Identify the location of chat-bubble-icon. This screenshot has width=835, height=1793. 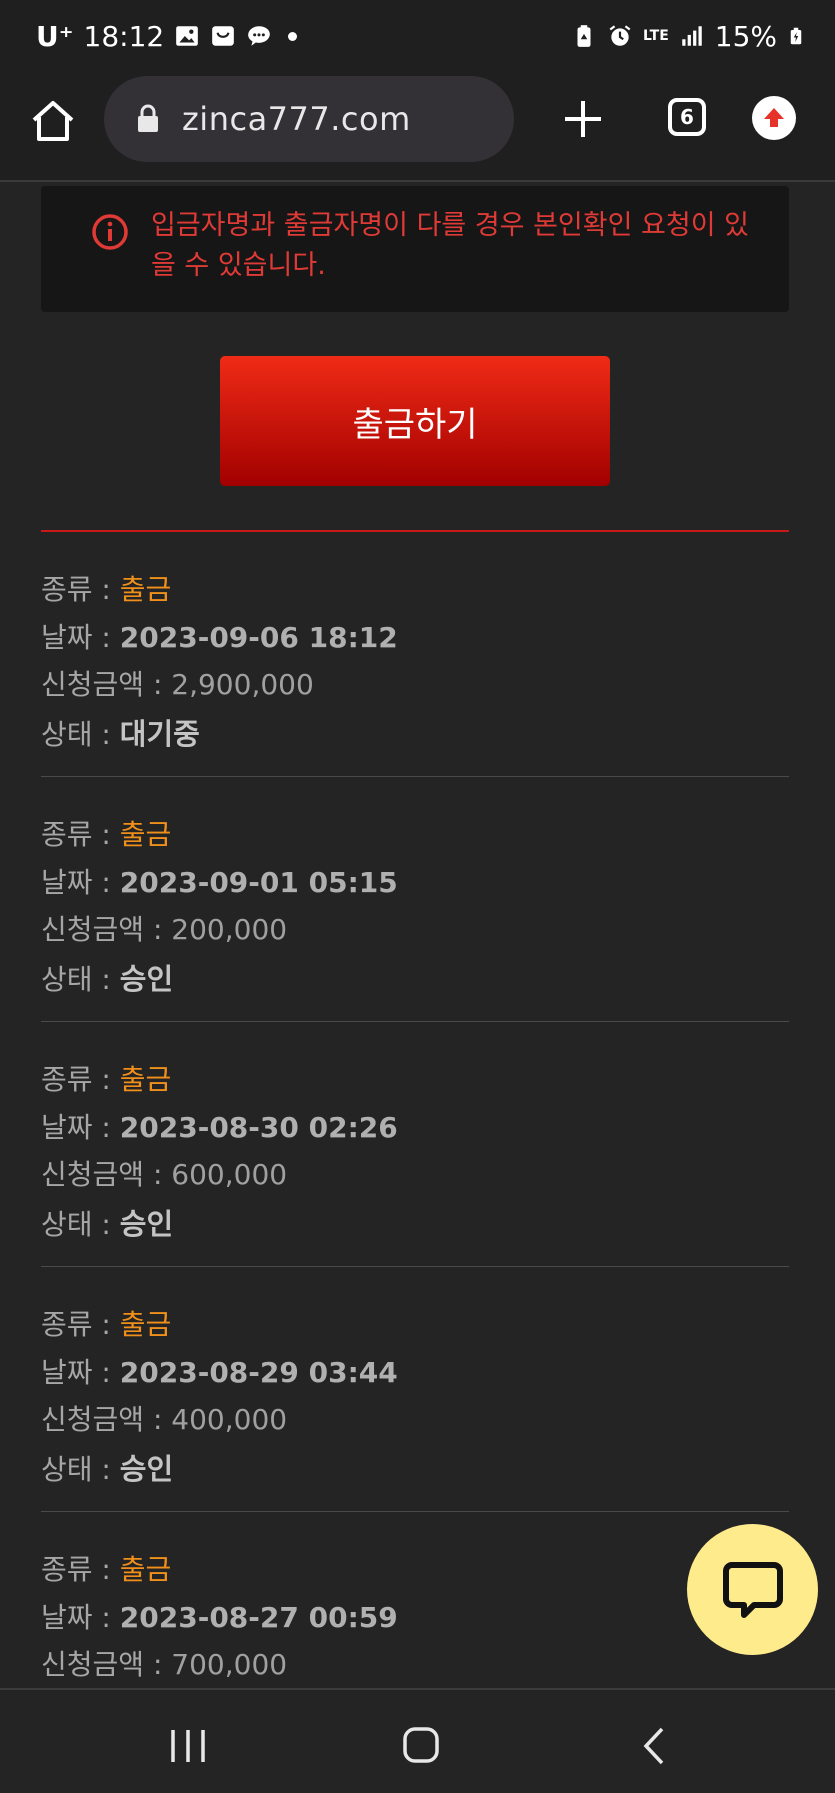
(752, 1589).